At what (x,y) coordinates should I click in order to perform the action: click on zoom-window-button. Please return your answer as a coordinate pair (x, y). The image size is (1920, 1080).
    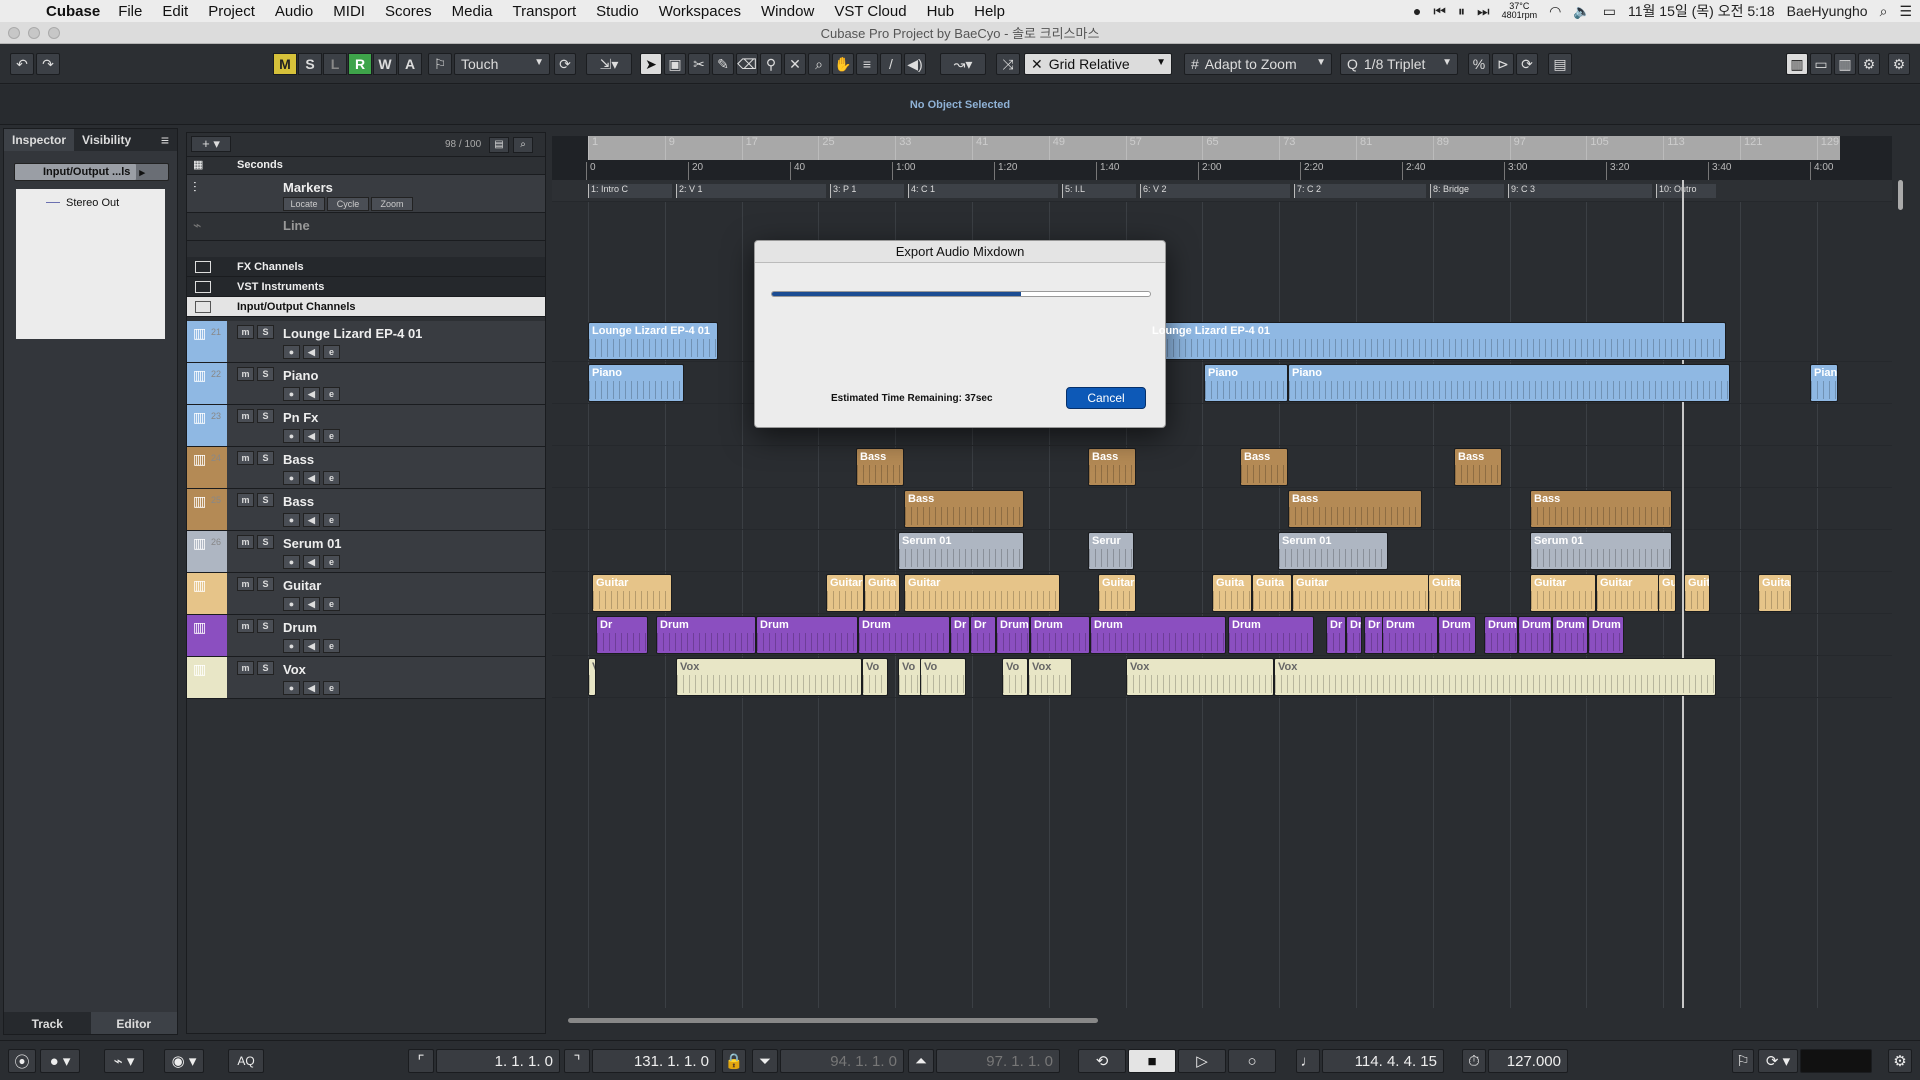
    Looking at the image, I should click on (54, 33).